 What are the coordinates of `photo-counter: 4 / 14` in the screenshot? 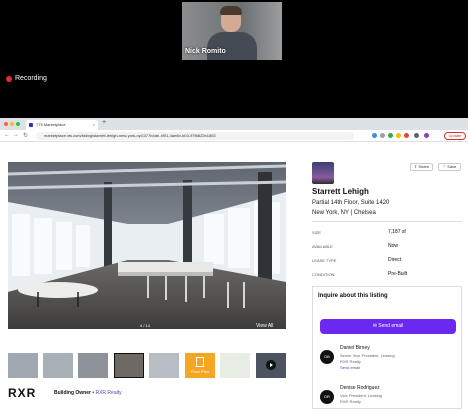 It's located at (145, 325).